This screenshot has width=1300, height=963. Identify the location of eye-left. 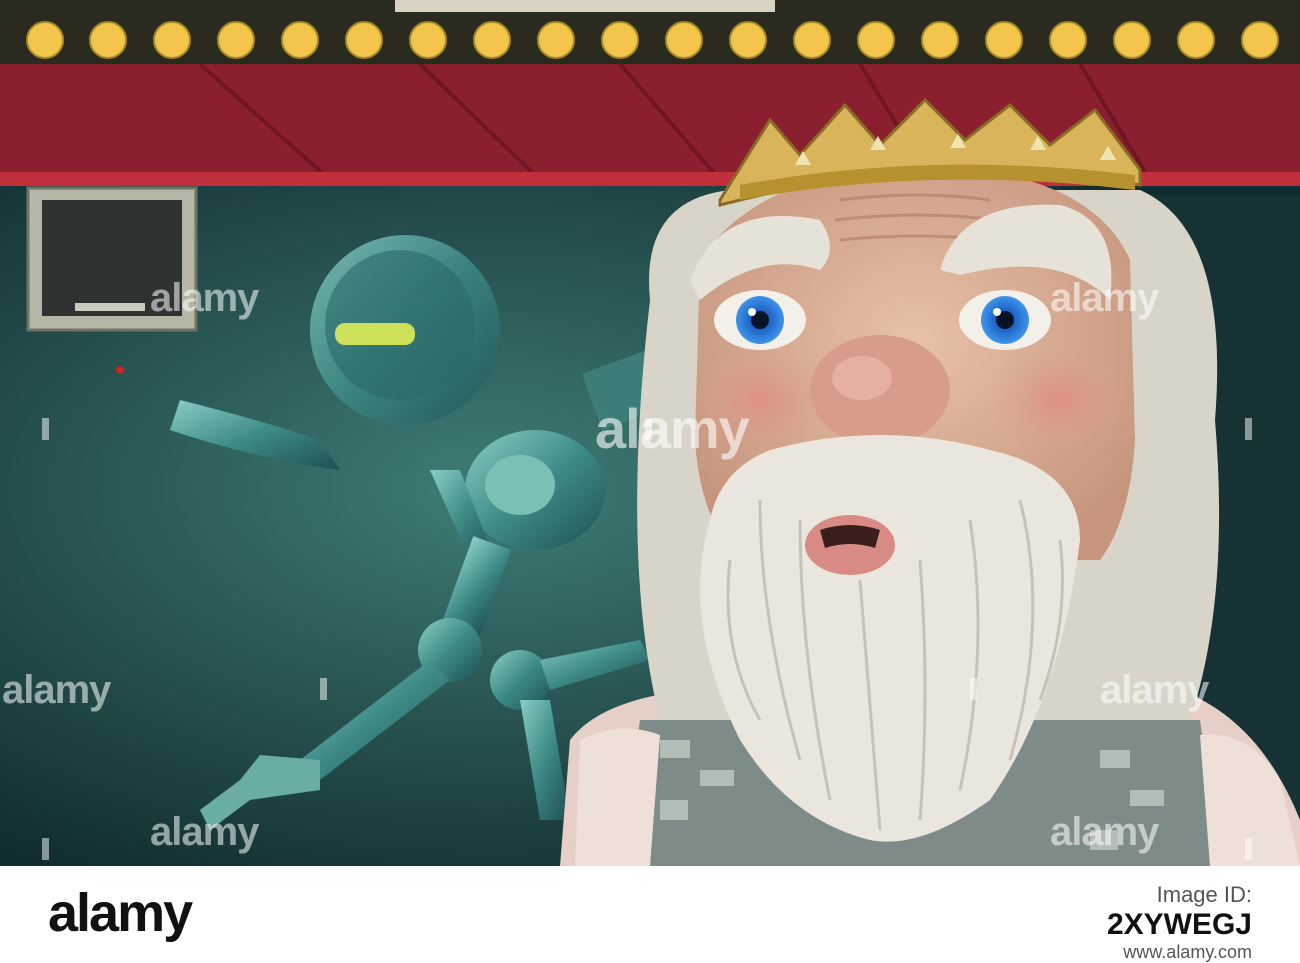
(760, 320).